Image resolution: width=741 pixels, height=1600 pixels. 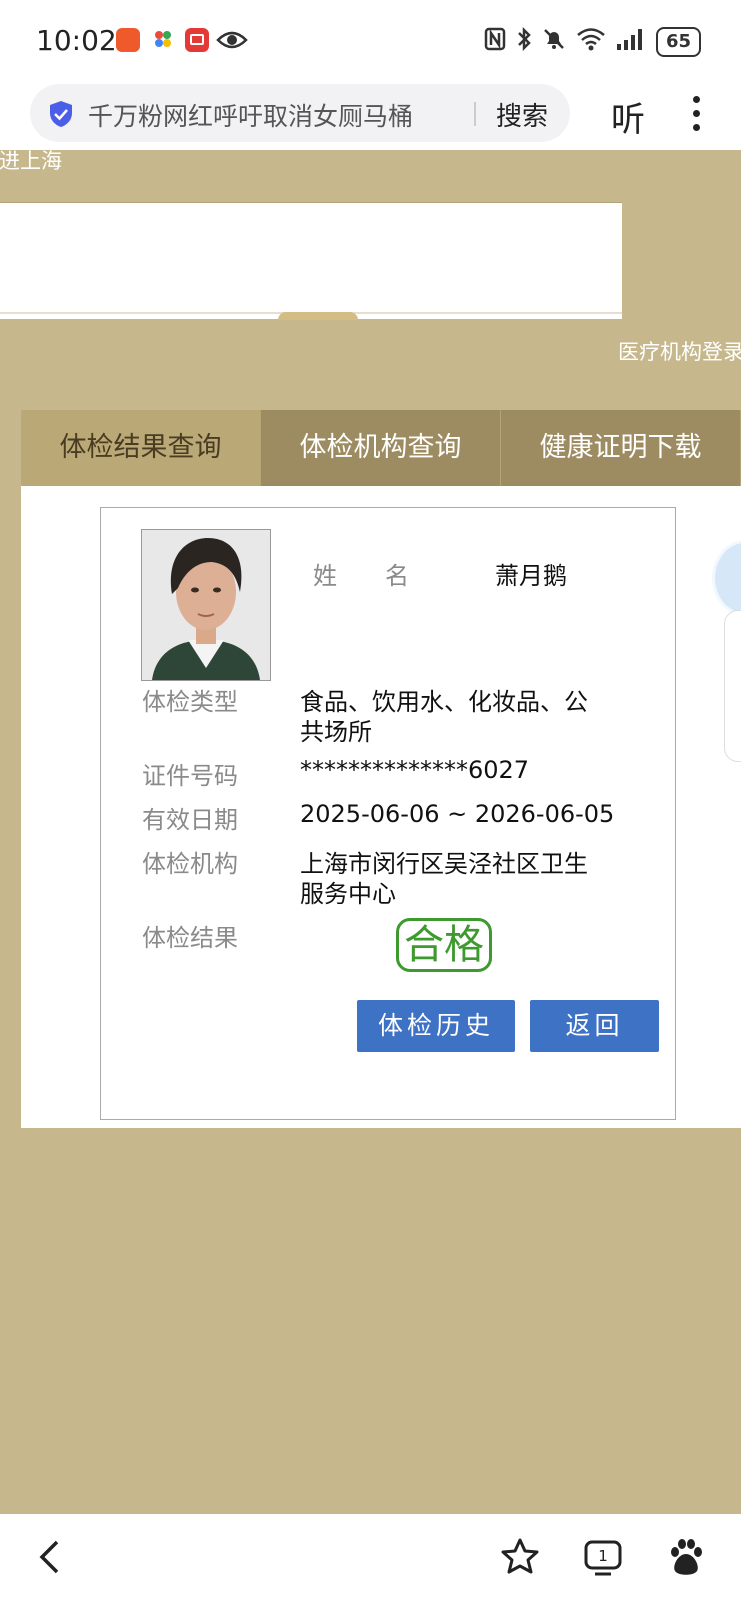 What do you see at coordinates (554, 41) in the screenshot?
I see `mute-icon` at bounding box center [554, 41].